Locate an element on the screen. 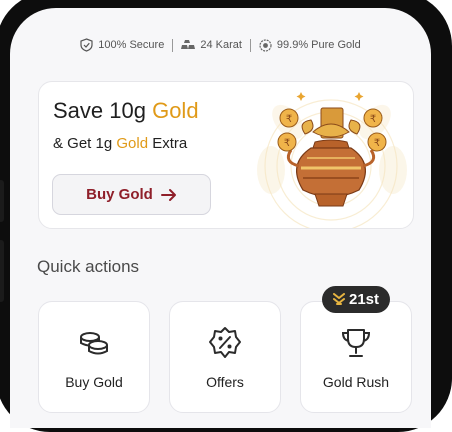  promo-subtitle-text: & Get 1g is located at coordinates (85, 143).